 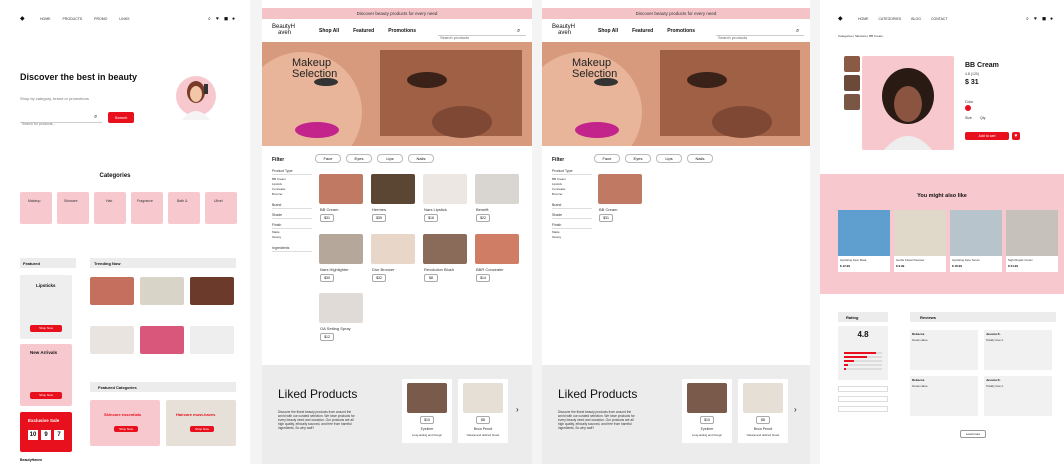 What do you see at coordinates (1032, 241) in the screenshot?
I see `recommendation-card: Night Repair Cream $ 24.99` at bounding box center [1032, 241].